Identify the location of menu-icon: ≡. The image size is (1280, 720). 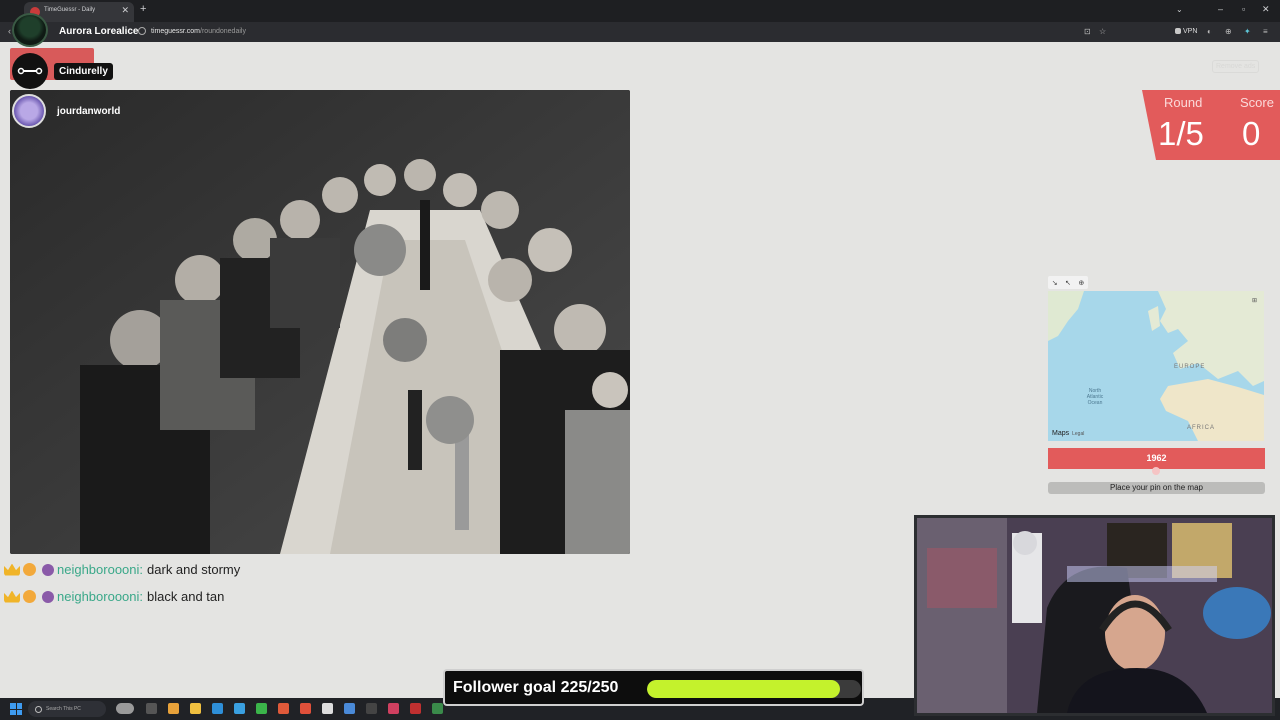
(1265, 31).